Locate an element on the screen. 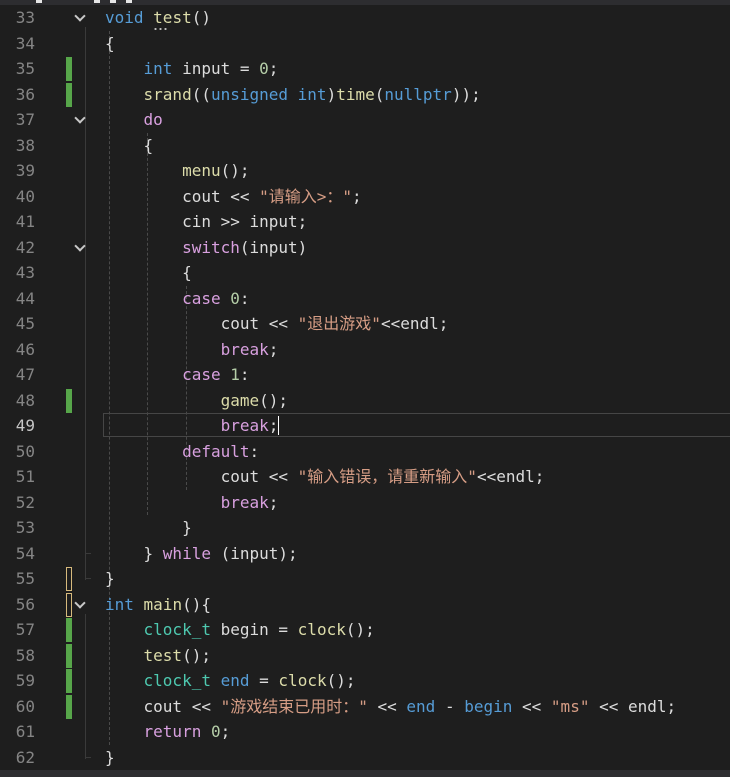 This screenshot has height=777, width=730. token-control: break is located at coordinates (244, 425).